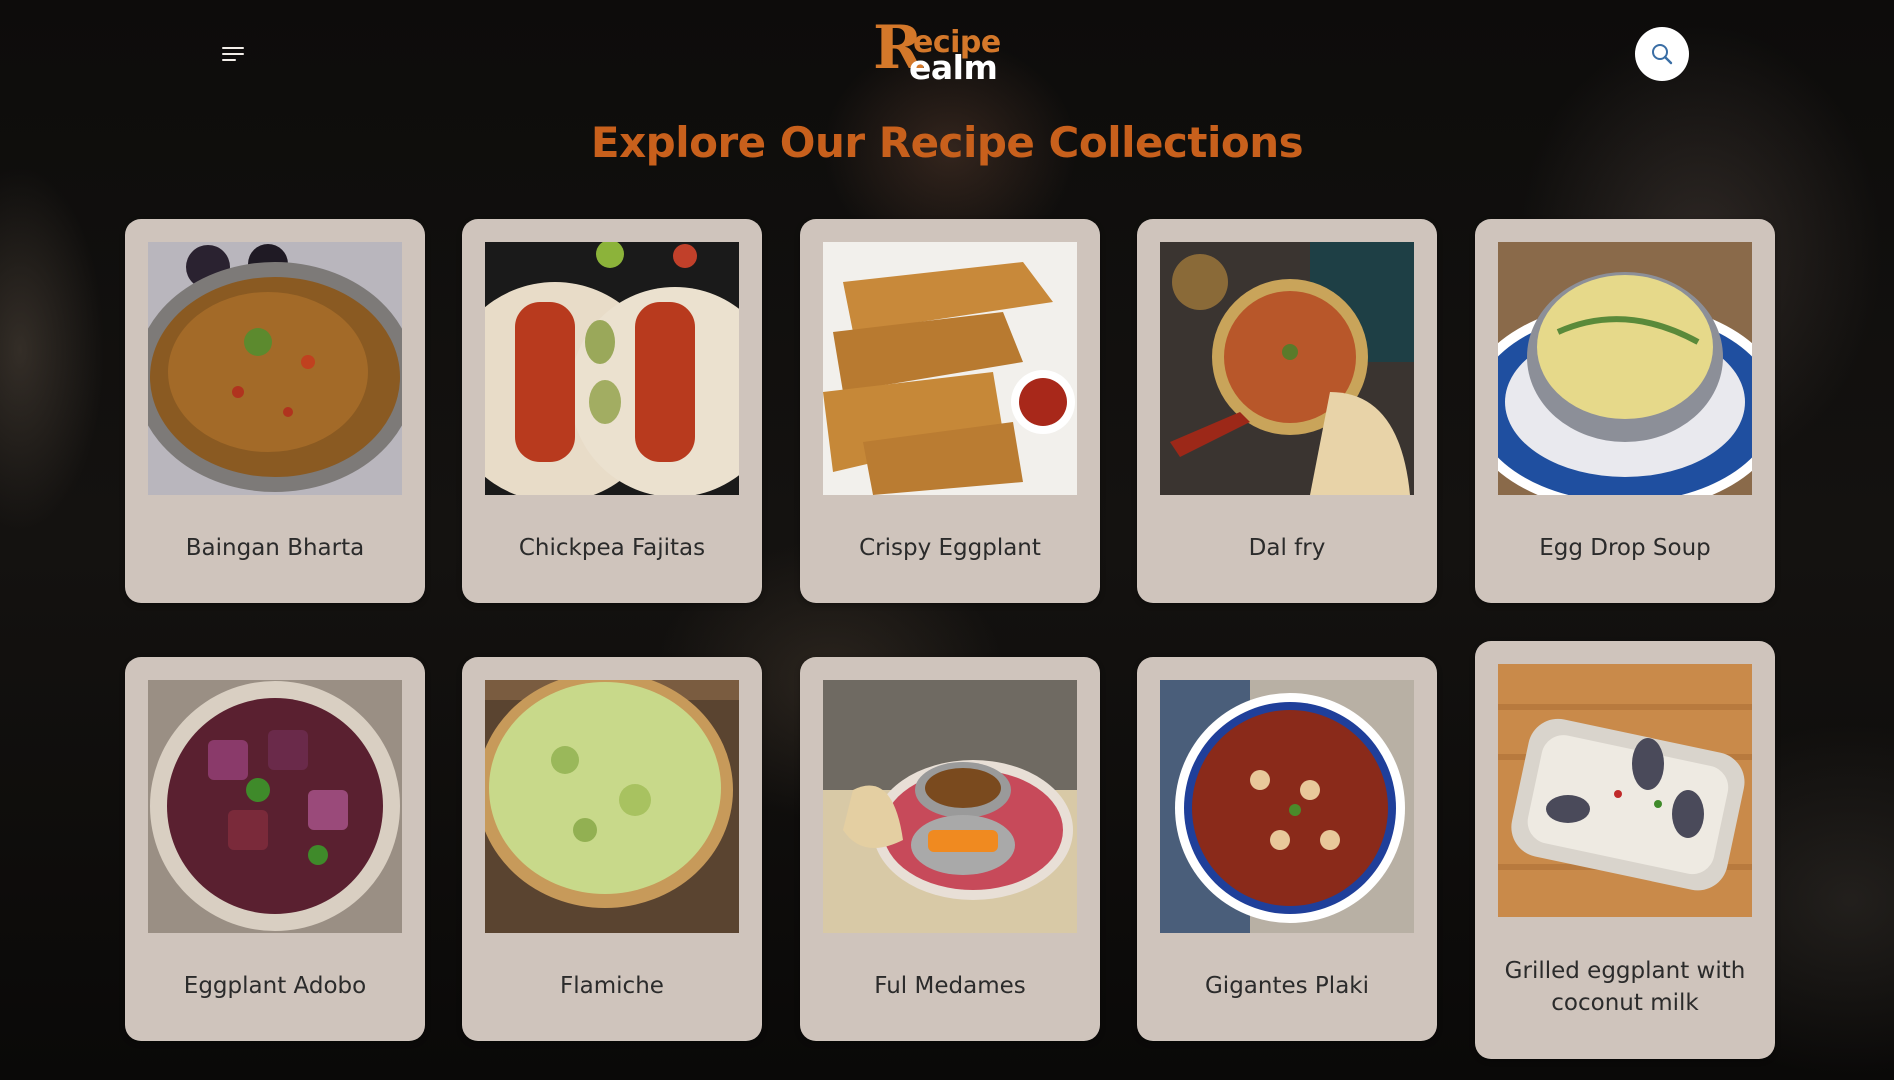 This screenshot has height=1080, width=1894. Describe the element at coordinates (1625, 547) in the screenshot. I see `recipe-name: Egg Drop Soup` at that location.